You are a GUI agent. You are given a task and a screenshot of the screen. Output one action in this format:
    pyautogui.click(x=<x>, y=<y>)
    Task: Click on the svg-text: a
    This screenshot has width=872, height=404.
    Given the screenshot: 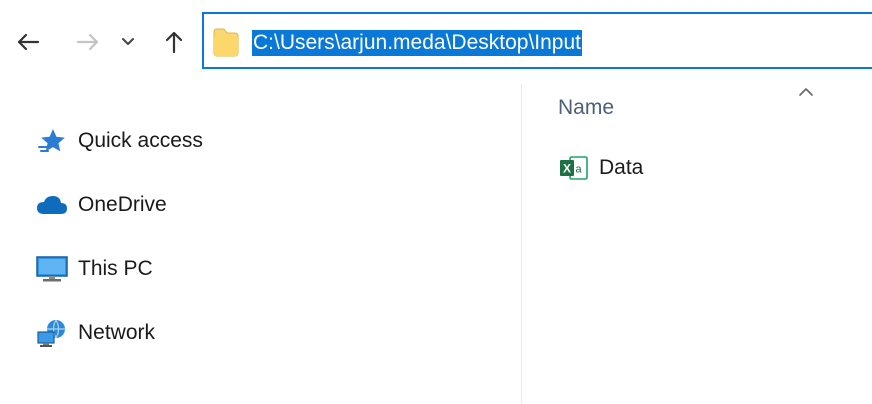 What is the action you would take?
    pyautogui.click(x=578, y=170)
    